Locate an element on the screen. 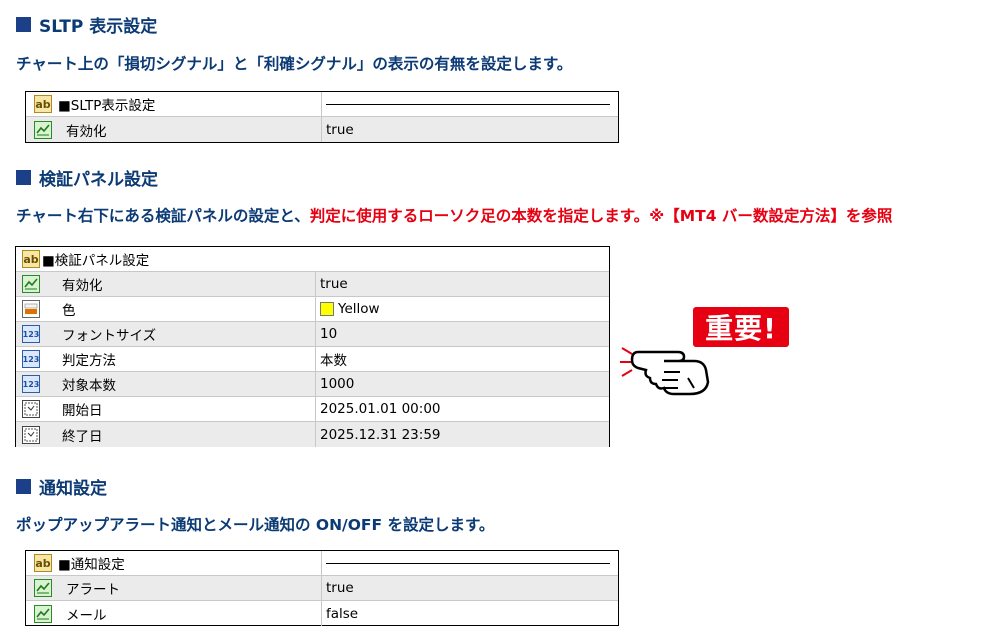 The width and height of the screenshot is (1000, 644). table-row: メール false is located at coordinates (322, 613).